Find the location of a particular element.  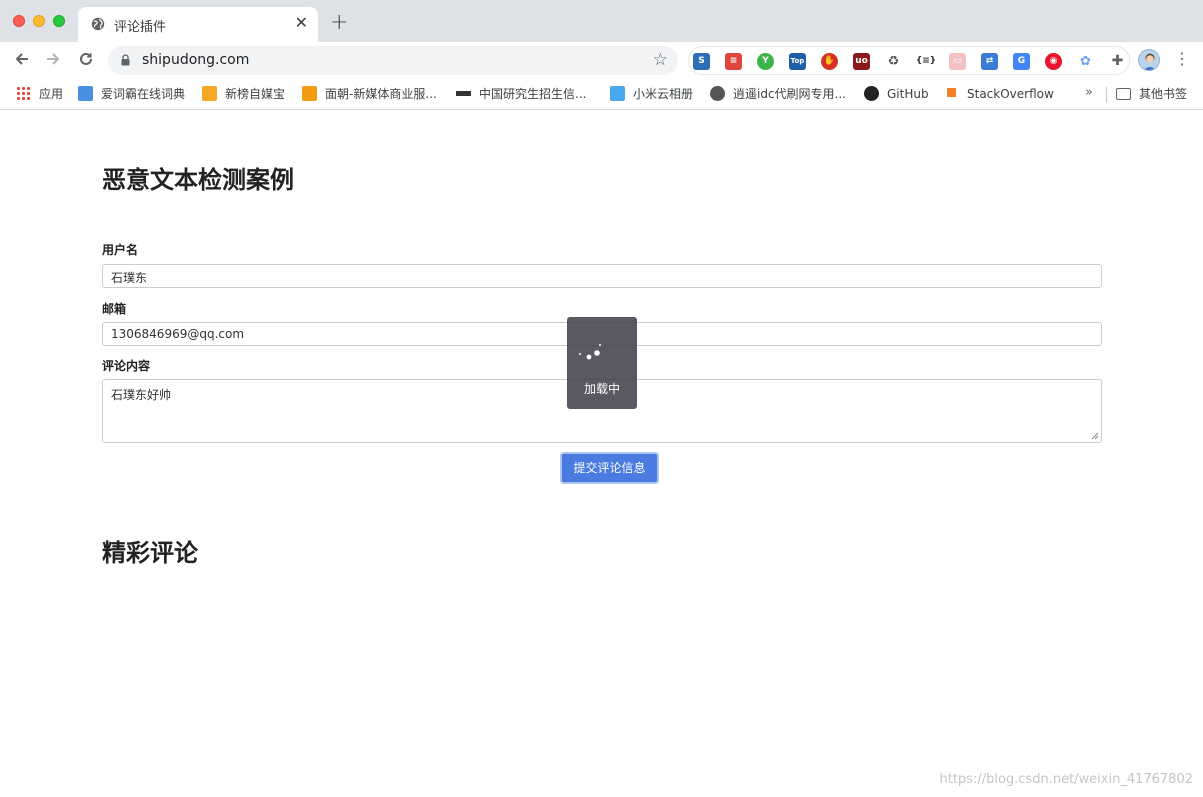

folder-icon is located at coordinates (1123, 94).